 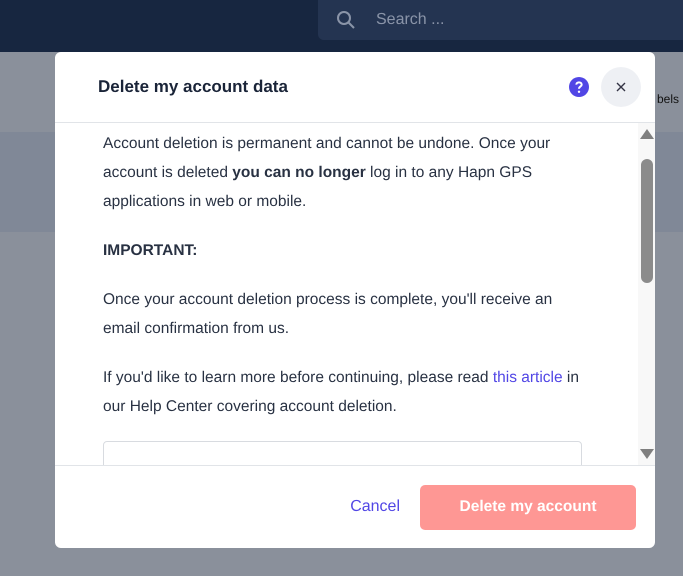 I want to click on paragraph: Account deletion is permanent and cannot be undone. Once your account is deleted you can no longer log in to any Hapn GPS applications in web or mobile., so click(x=327, y=173).